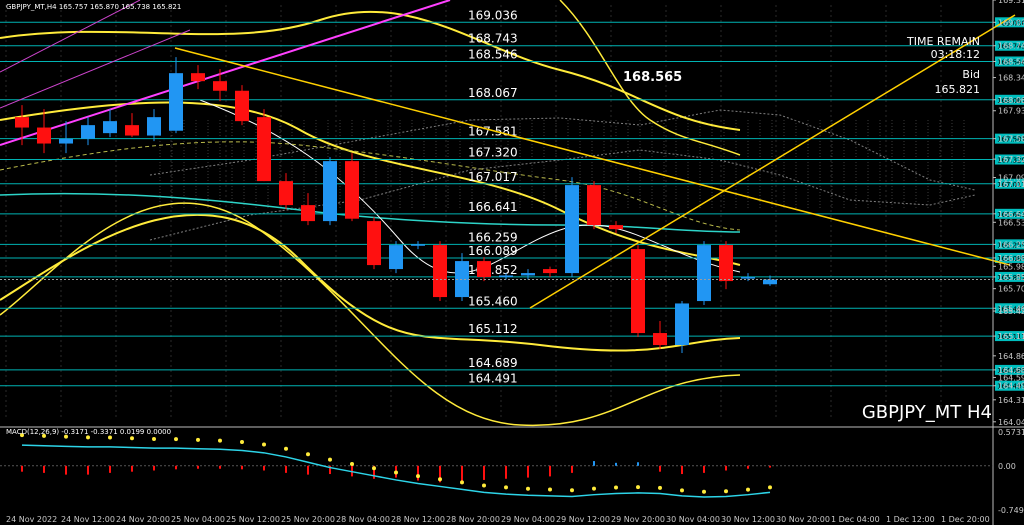  Describe the element at coordinates (363, 519) in the screenshot. I see `time-tick-label: 28 Nov 04:00` at that location.